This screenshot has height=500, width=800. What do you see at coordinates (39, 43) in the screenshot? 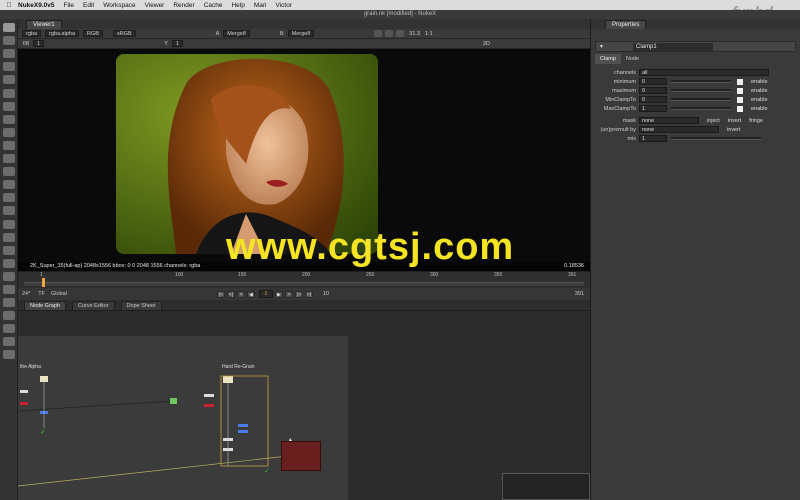
I see `gain-field: 1` at bounding box center [39, 43].